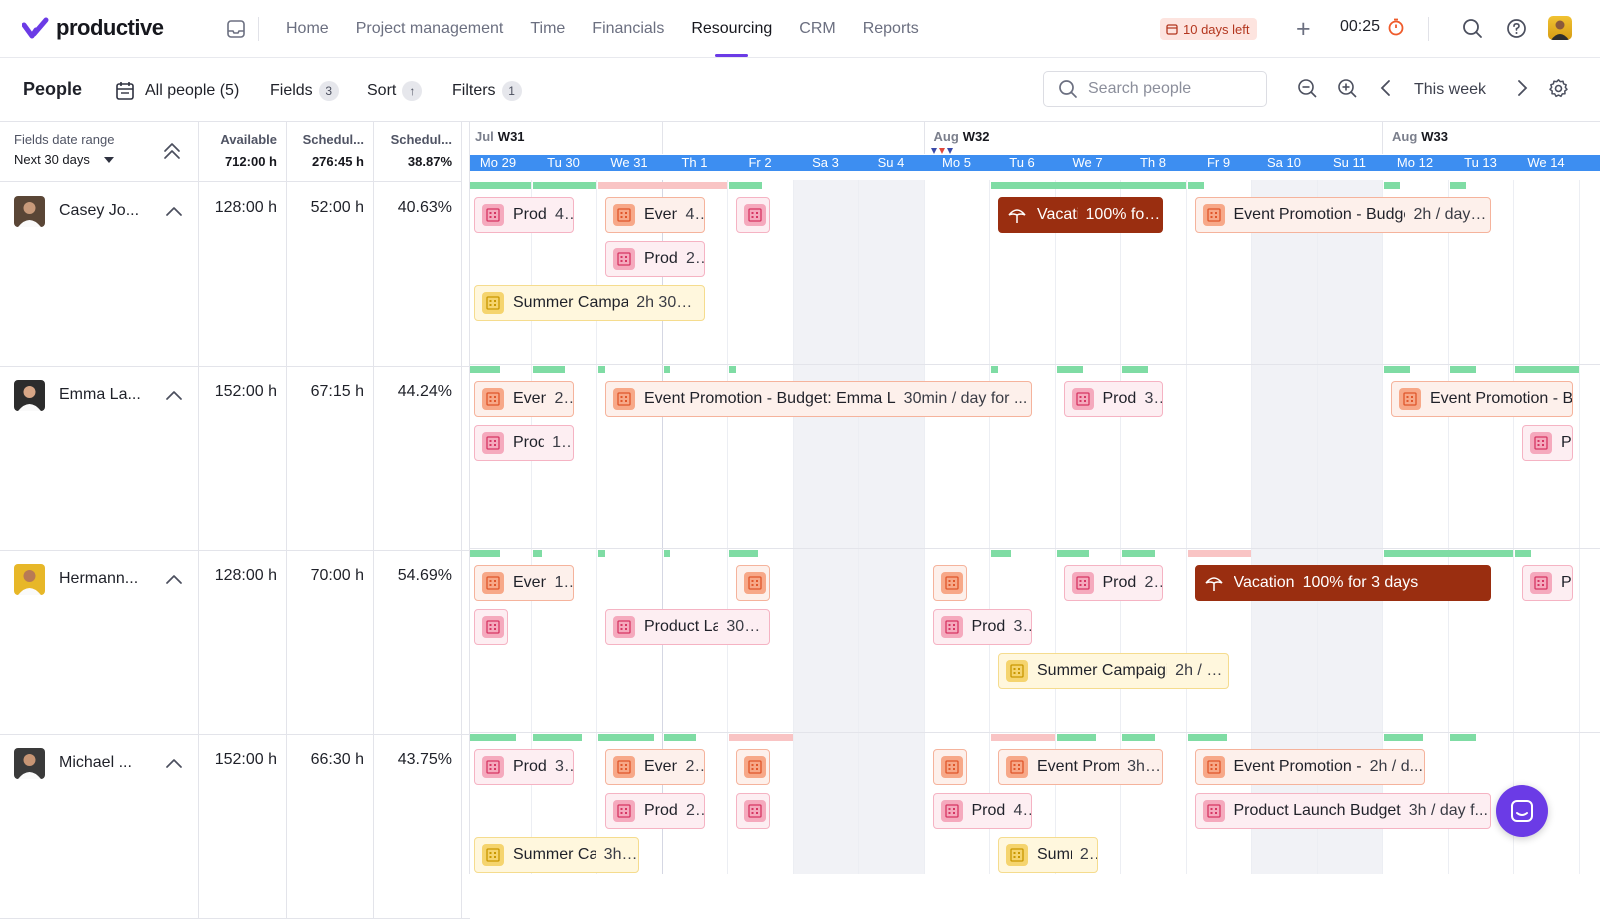 Image resolution: width=1600 pixels, height=919 pixels. Describe the element at coordinates (891, 162) in the screenshot. I see `day-label: Su 4` at that location.